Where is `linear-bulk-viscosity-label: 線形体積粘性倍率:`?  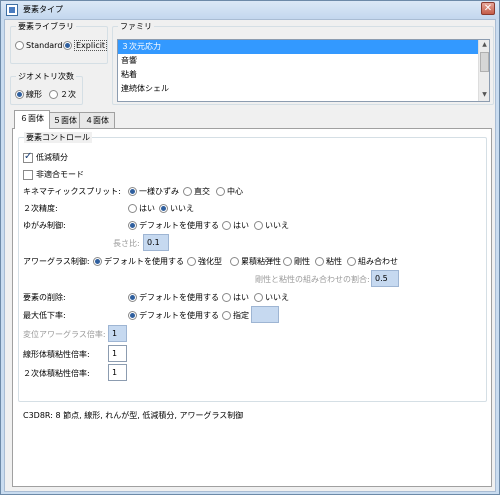
linear-bulk-viscosity-label: 線形体積粘性倍率: is located at coordinates (56, 354).